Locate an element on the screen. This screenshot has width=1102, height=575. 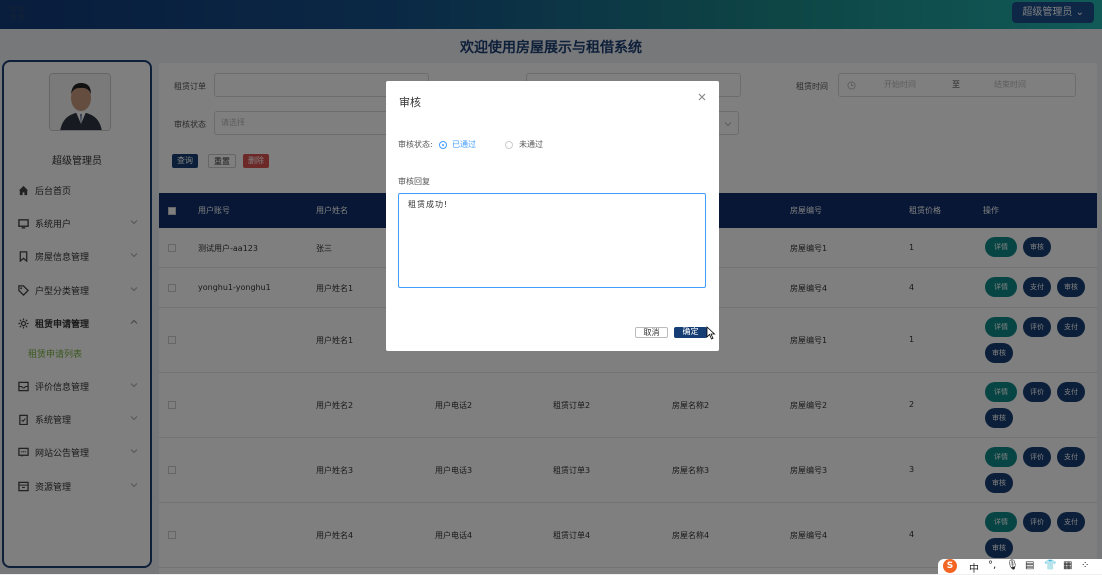
reply-textarea: 租赁成功! is located at coordinates (552, 240).